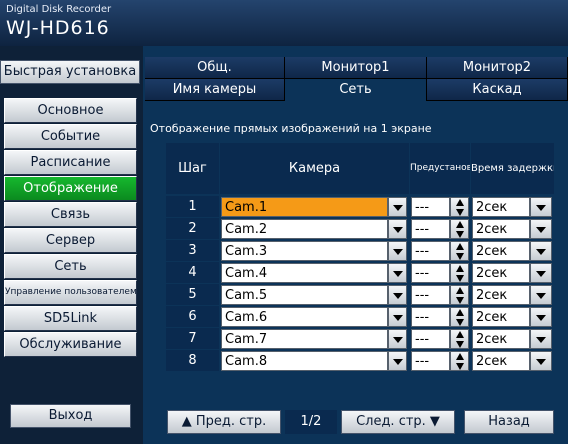  I want to click on camera-select: Cam.2, so click(304, 229).